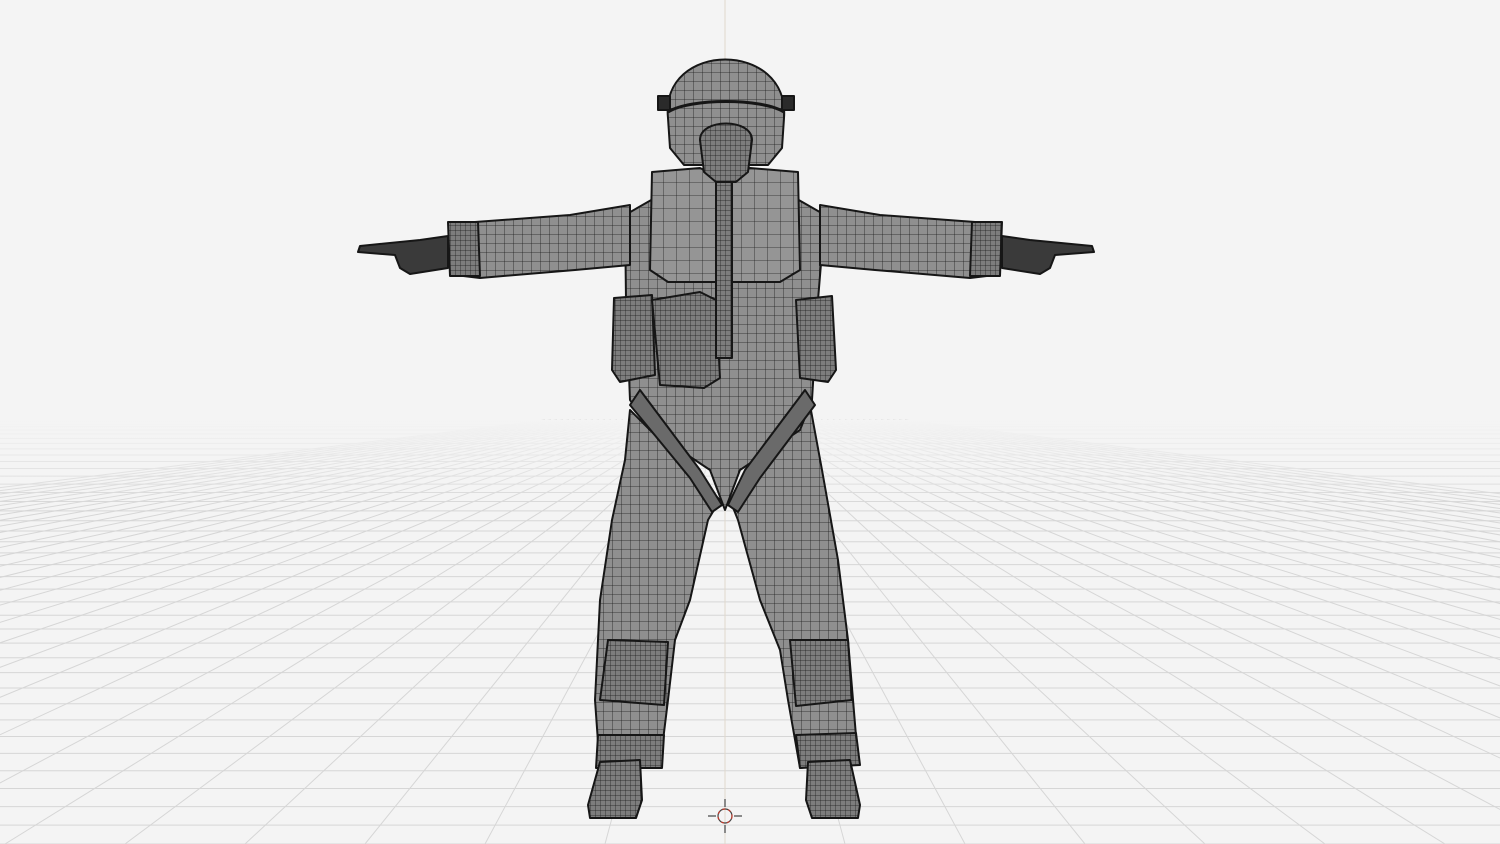  What do you see at coordinates (726, 152) in the screenshot?
I see `oxygen-mask` at bounding box center [726, 152].